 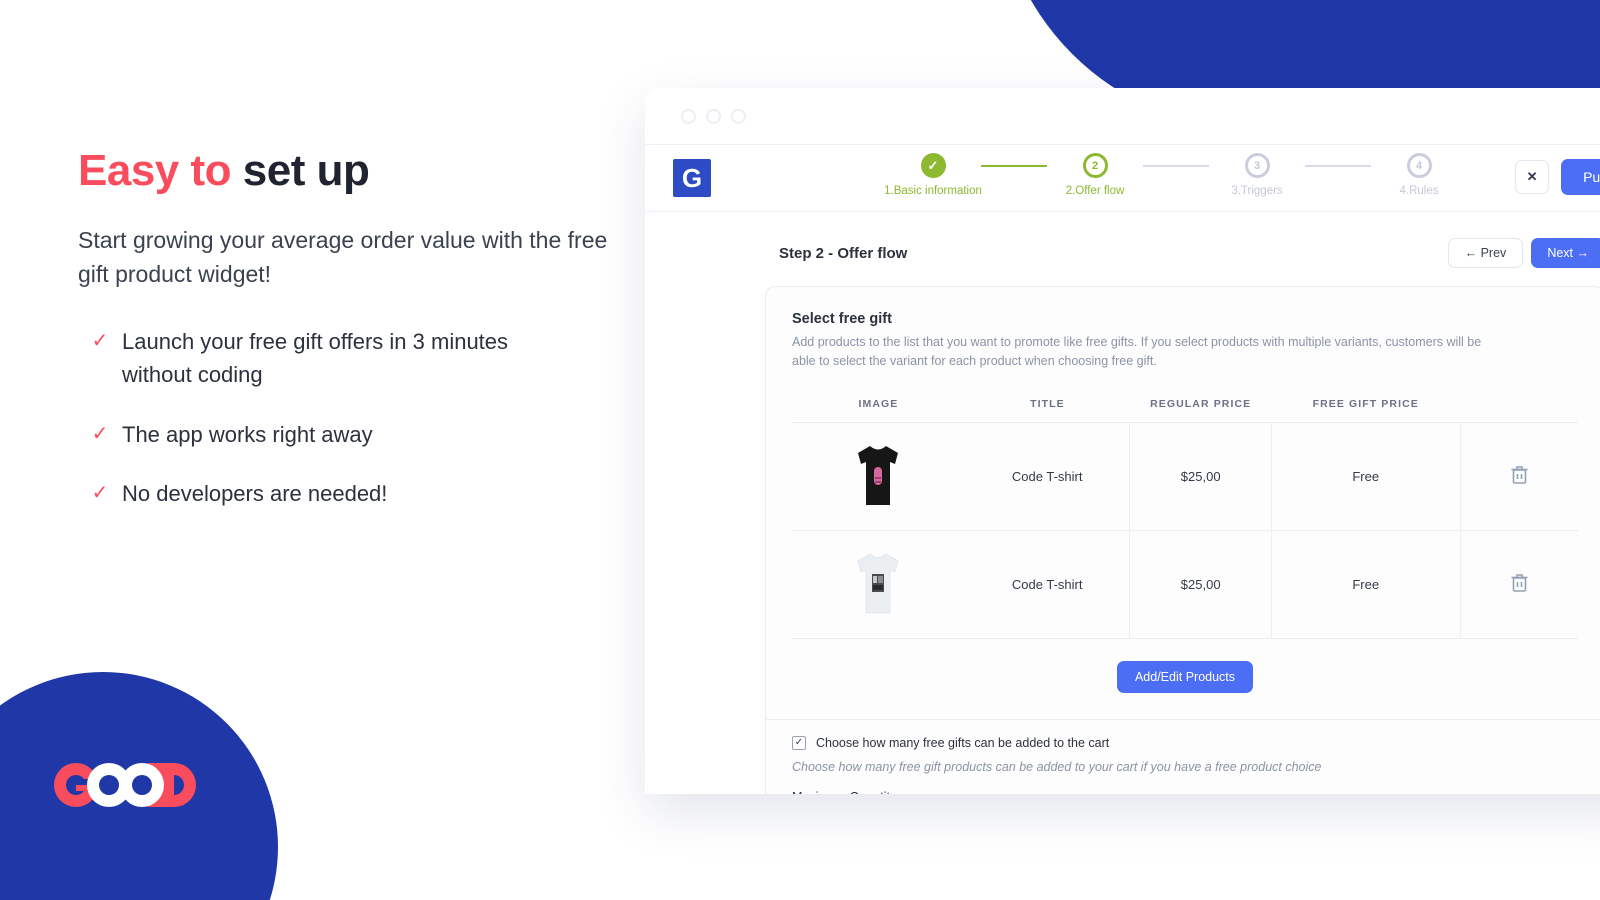 I want to click on column-header-image: IMAGE, so click(x=878, y=406).